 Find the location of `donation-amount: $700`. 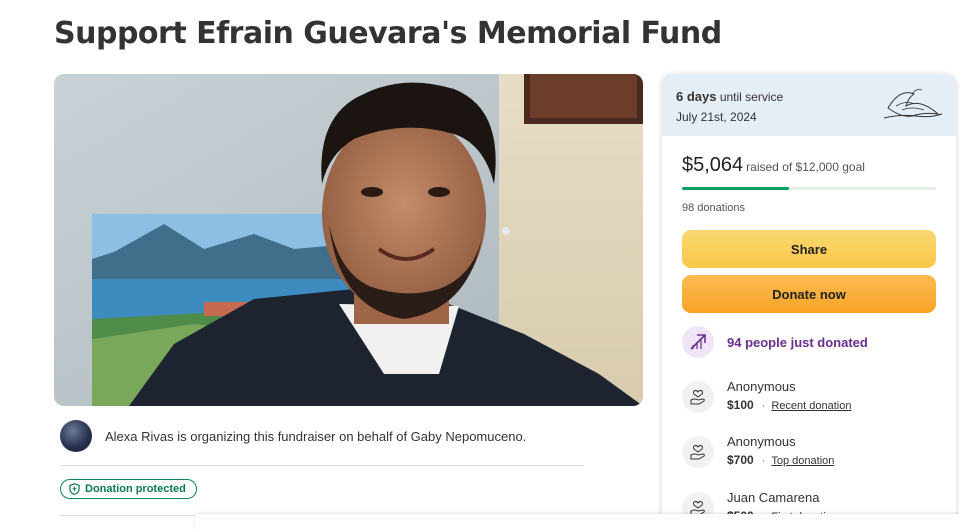

donation-amount: $700 is located at coordinates (740, 460).